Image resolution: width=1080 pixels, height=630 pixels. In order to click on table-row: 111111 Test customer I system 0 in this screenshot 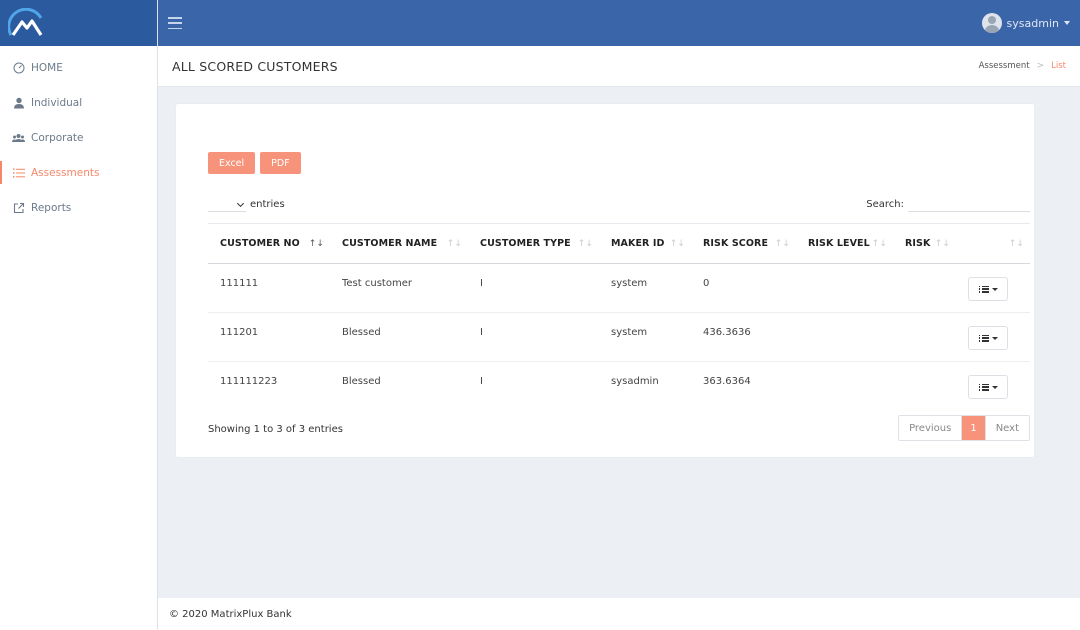, I will do `click(619, 288)`.